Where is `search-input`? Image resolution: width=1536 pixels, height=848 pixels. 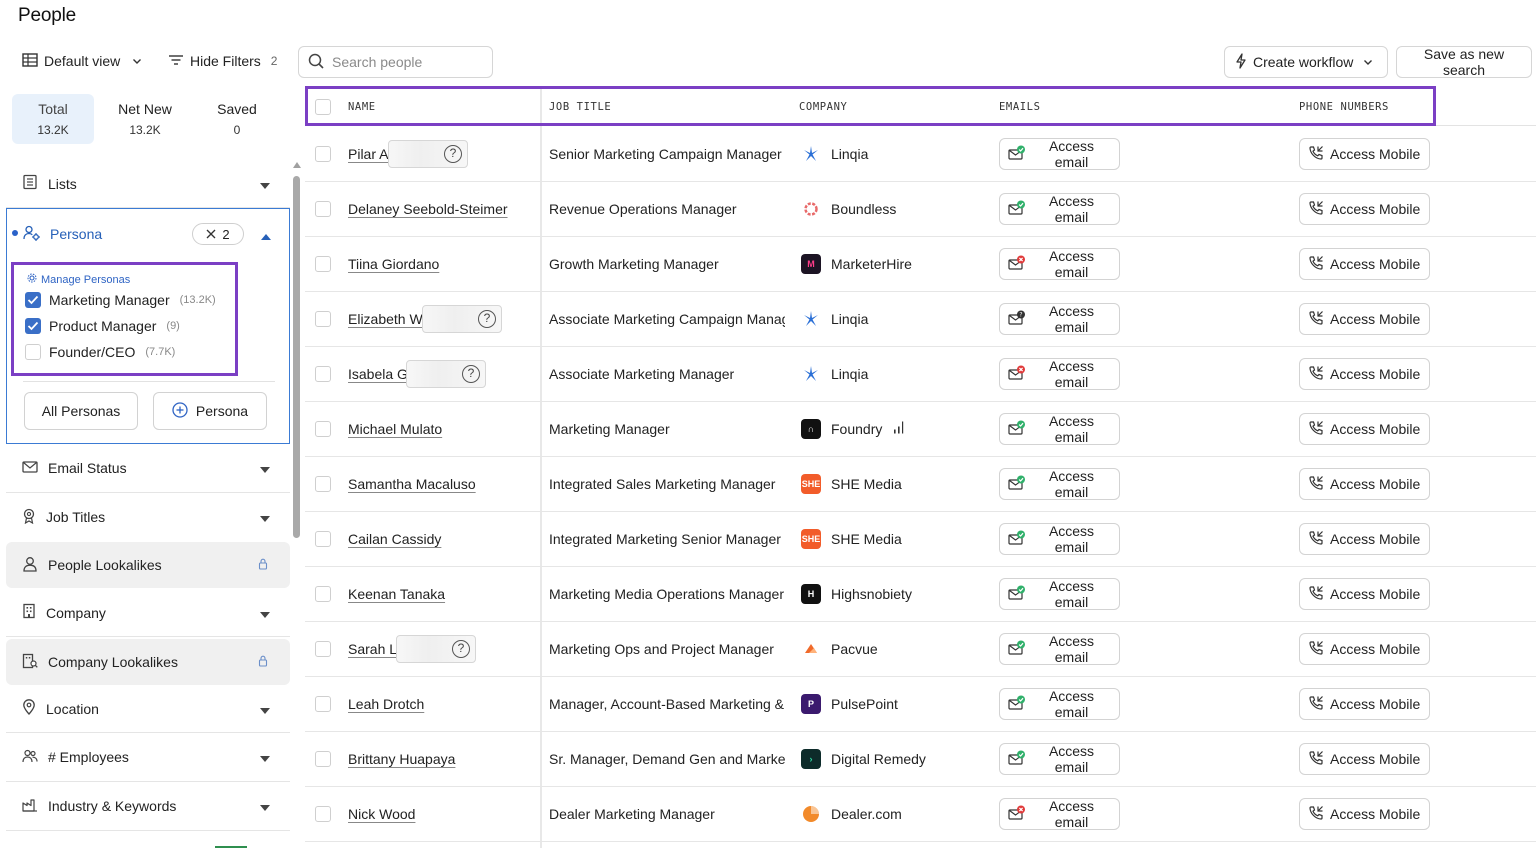 search-input is located at coordinates (407, 62).